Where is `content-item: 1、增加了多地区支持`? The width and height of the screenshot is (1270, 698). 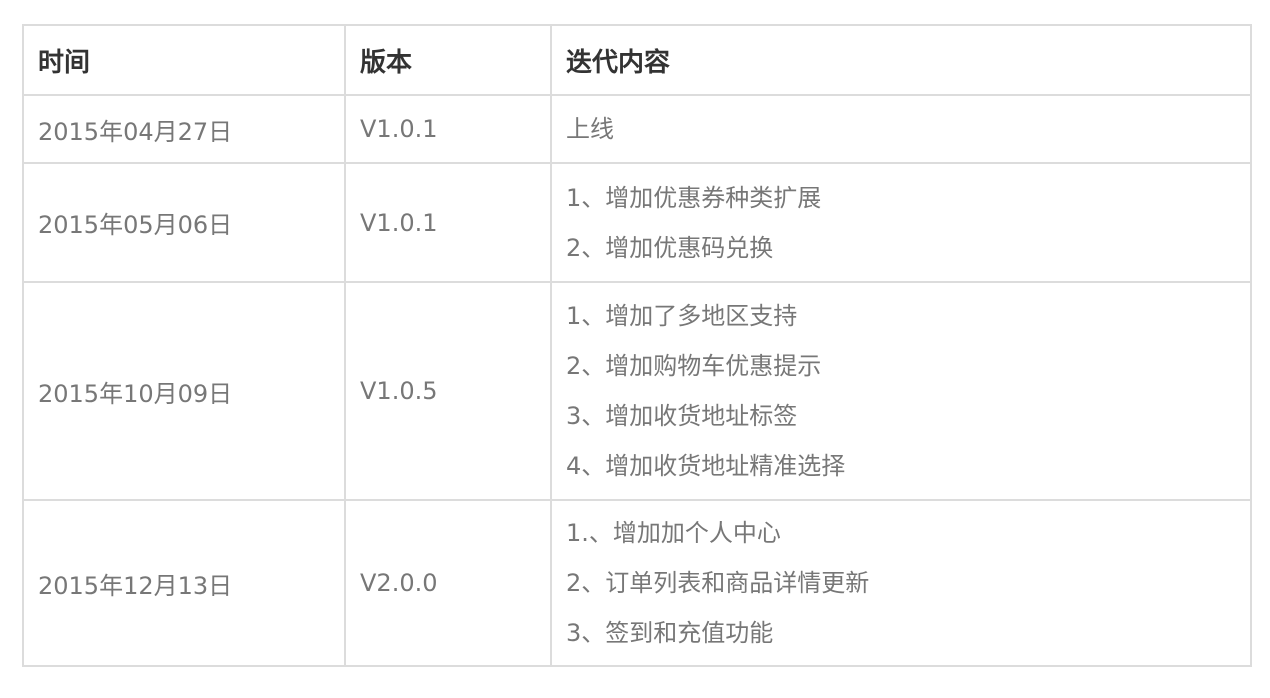
content-item: 1、增加了多地区支持 is located at coordinates (682, 316).